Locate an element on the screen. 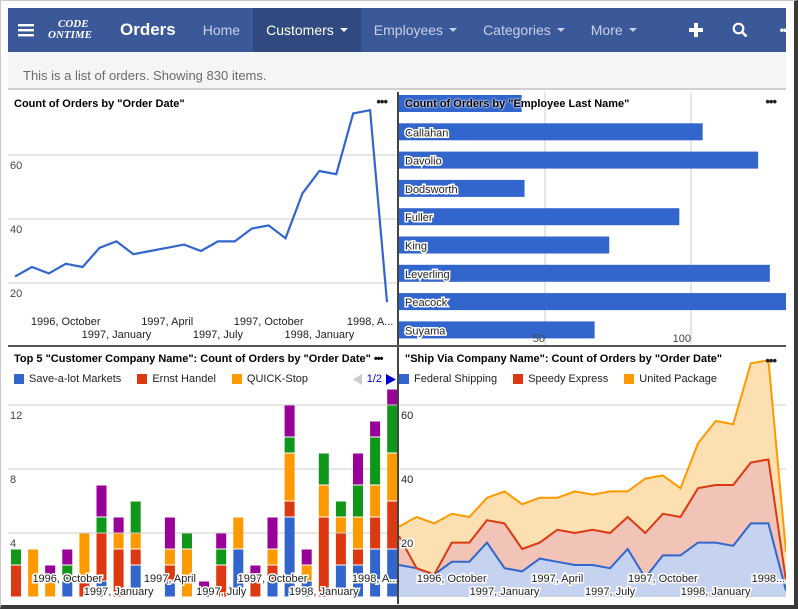  x-tick-label: 1997, October is located at coordinates (269, 322).